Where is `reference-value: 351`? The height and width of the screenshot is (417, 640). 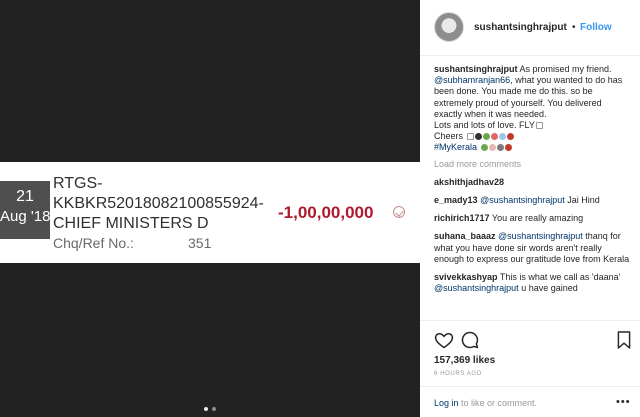 reference-value: 351 is located at coordinates (200, 243).